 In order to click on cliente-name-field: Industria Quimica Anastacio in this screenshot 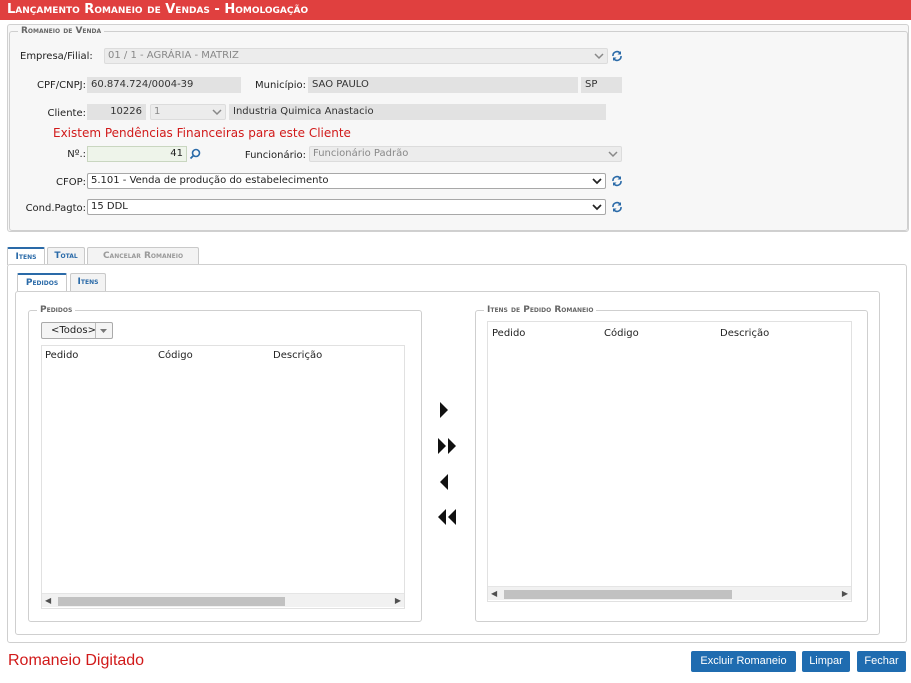, I will do `click(417, 112)`.